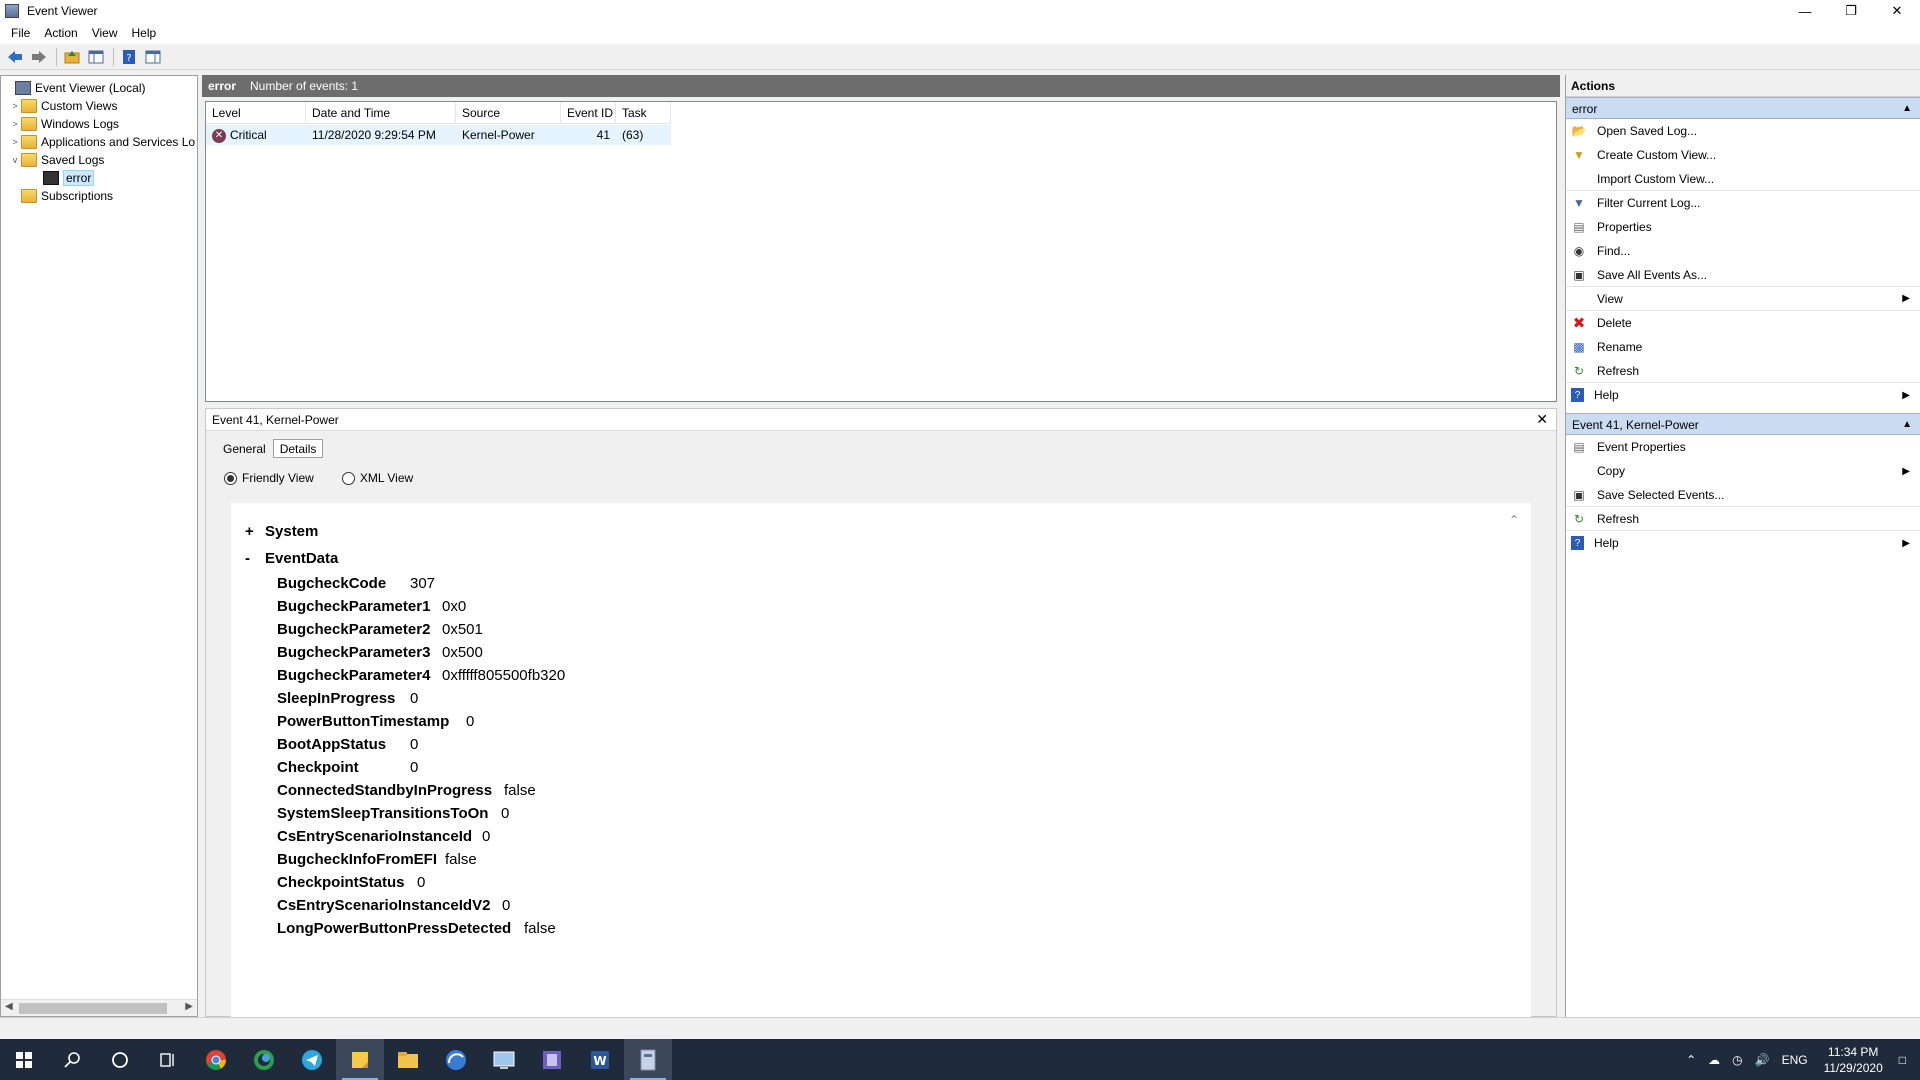 The width and height of the screenshot is (1920, 1080). I want to click on xml-view-radio: XML View, so click(377, 478).